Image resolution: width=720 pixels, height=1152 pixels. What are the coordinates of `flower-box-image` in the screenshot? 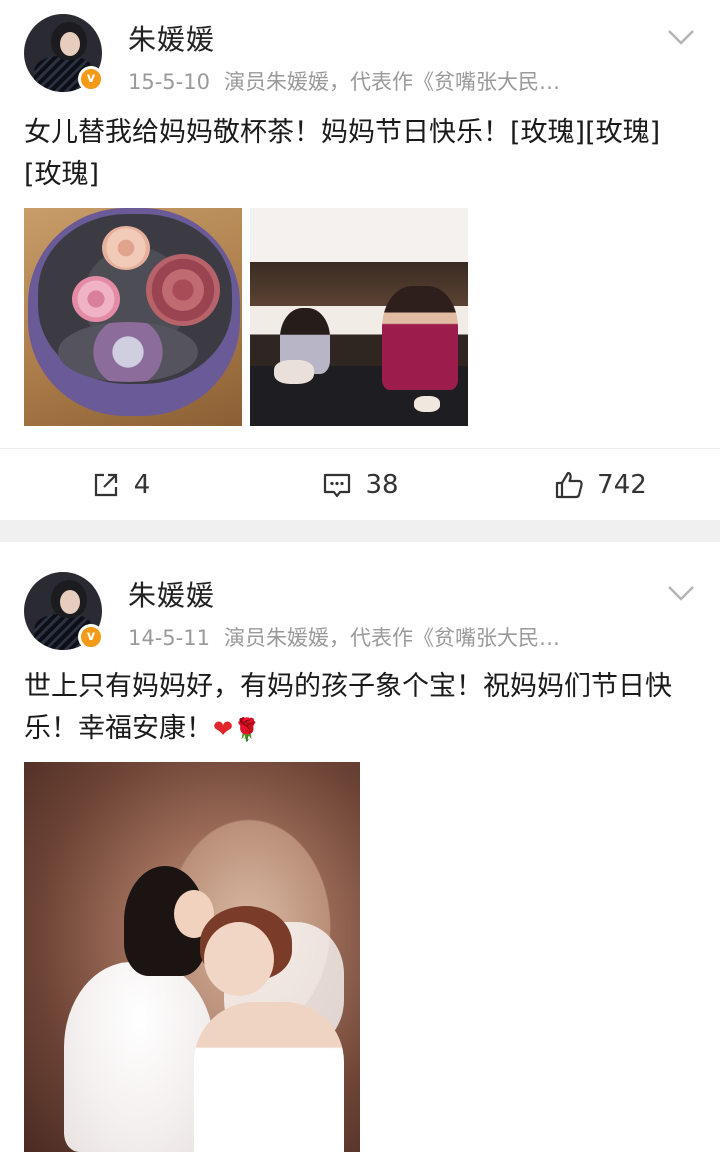 It's located at (133, 317).